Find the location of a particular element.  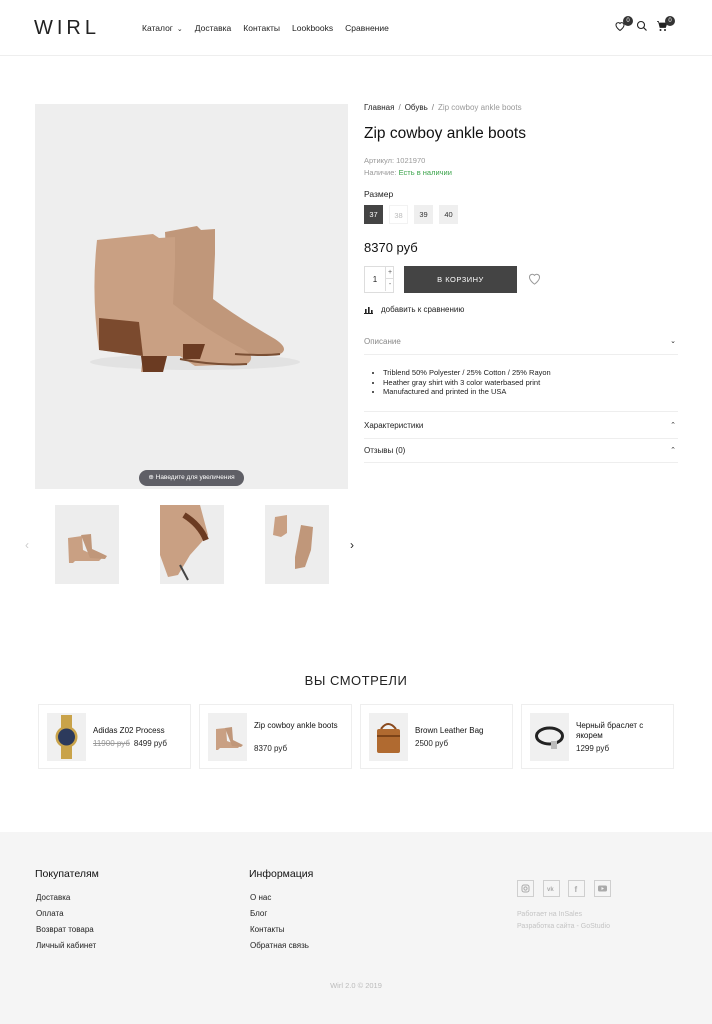

quantity-plus-button: + is located at coordinates (389, 273).